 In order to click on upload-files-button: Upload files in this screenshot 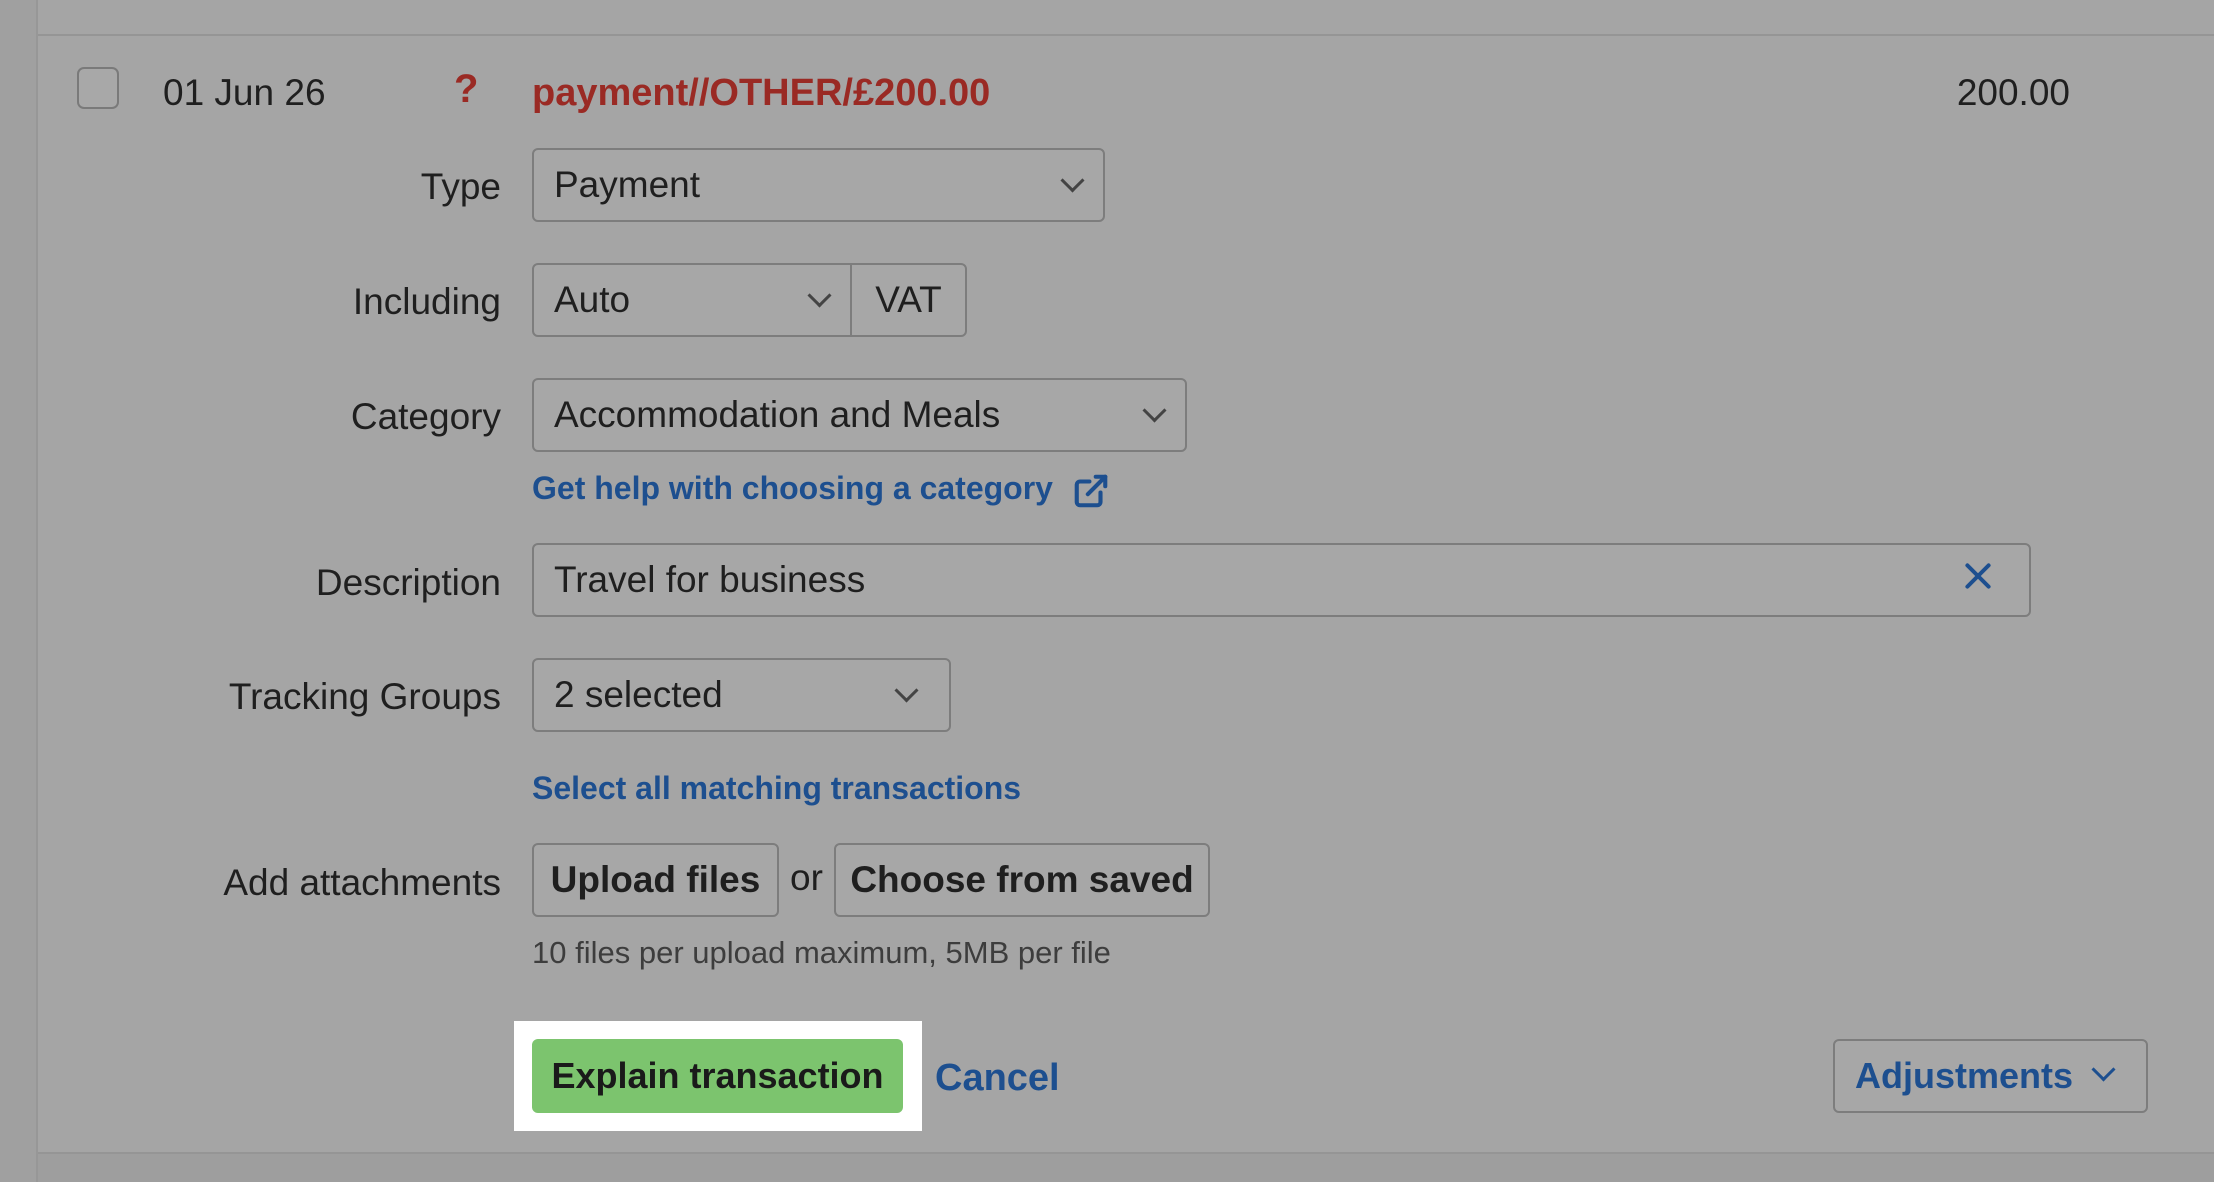, I will do `click(655, 880)`.